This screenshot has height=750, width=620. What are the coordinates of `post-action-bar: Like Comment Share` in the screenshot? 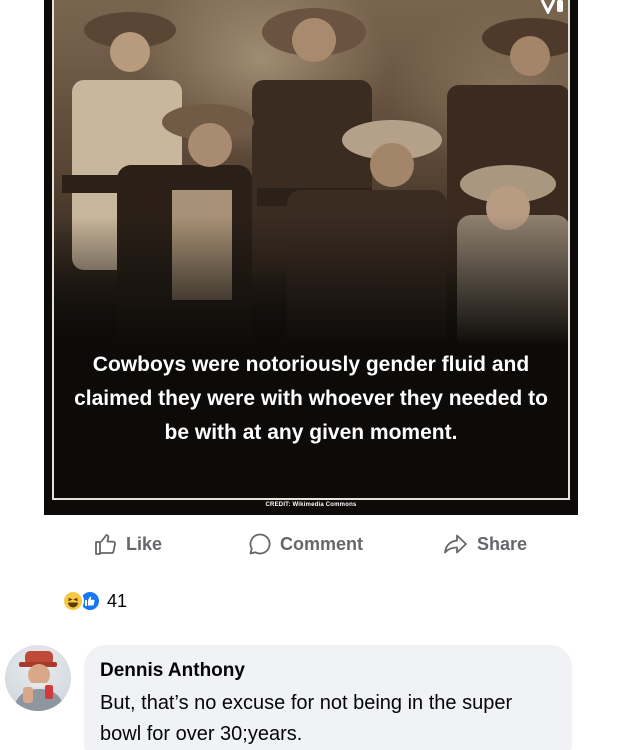 It's located at (310, 544).